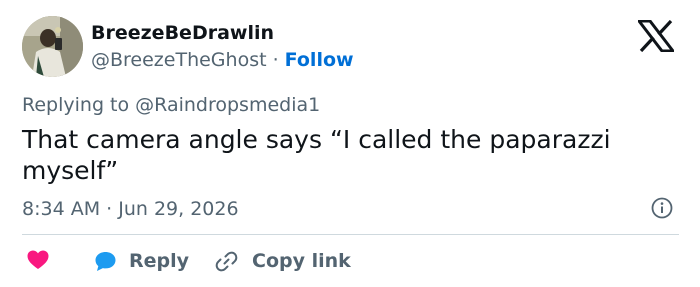  Describe the element at coordinates (662, 208) in the screenshot. I see `info-icon` at that location.